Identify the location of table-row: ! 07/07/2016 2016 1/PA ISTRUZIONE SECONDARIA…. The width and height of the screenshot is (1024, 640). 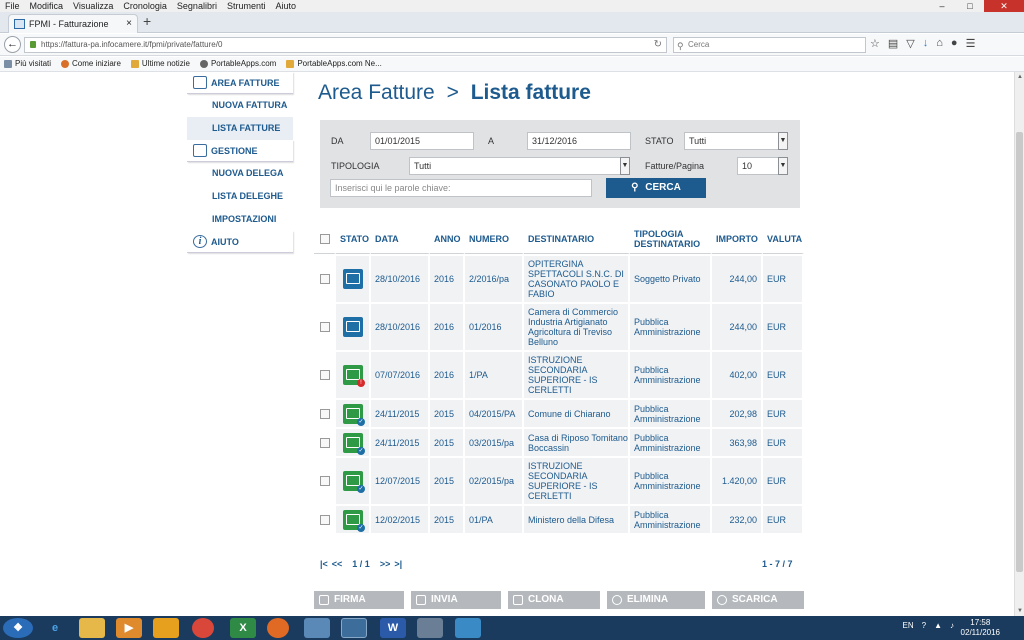
(559, 376).